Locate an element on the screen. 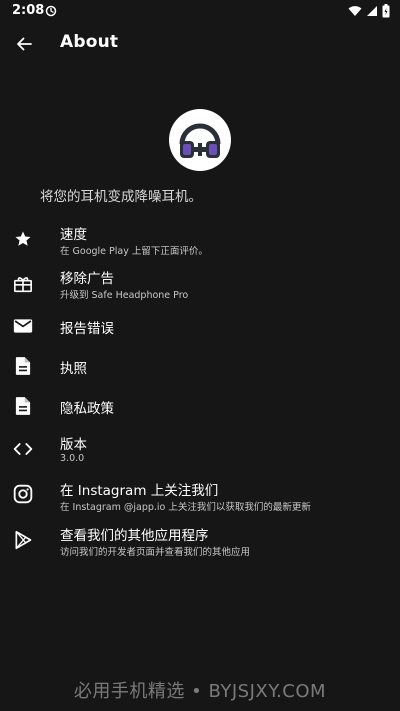  item-title: 查看我们的其他应用程序 is located at coordinates (134, 536).